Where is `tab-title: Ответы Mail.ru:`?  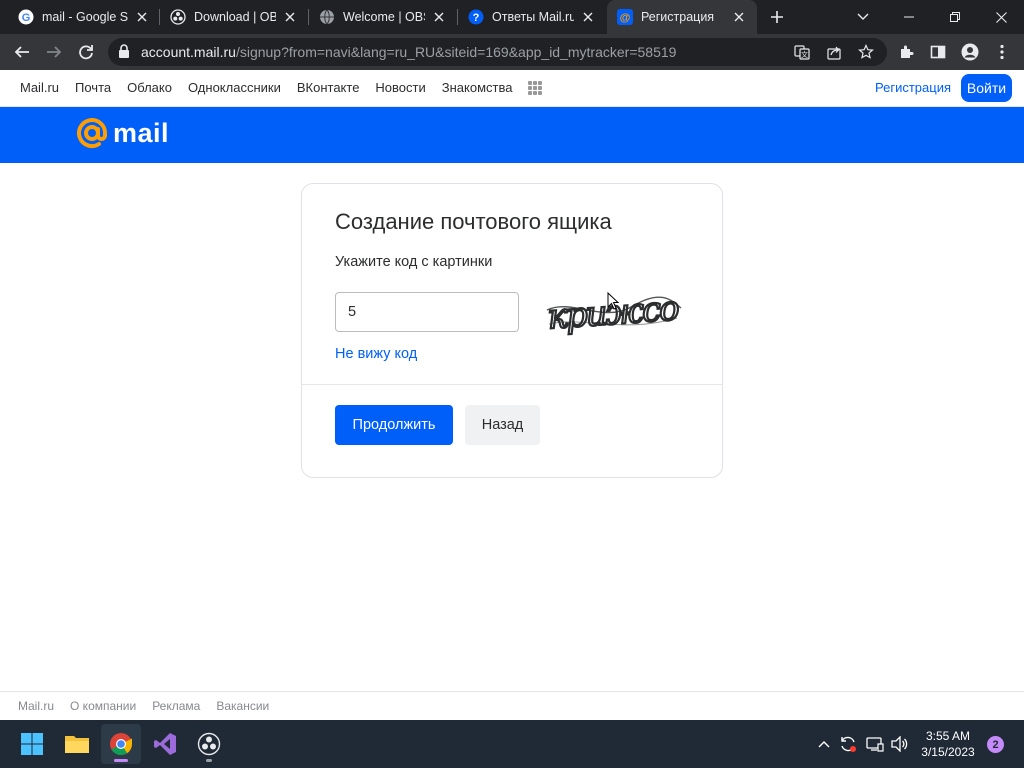
tab-title: Ответы Mail.ru: is located at coordinates (533, 17).